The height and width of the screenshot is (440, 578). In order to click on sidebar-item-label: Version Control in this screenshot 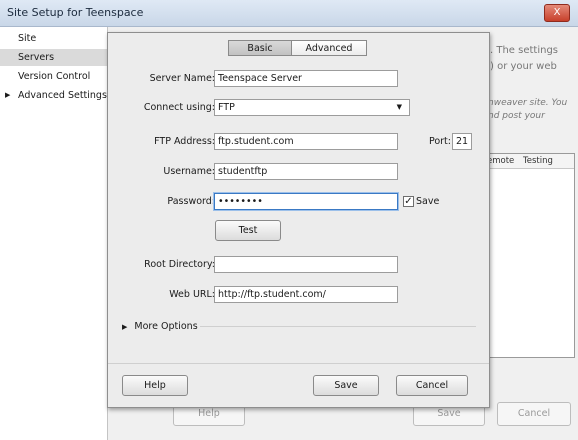, I will do `click(54, 76)`.